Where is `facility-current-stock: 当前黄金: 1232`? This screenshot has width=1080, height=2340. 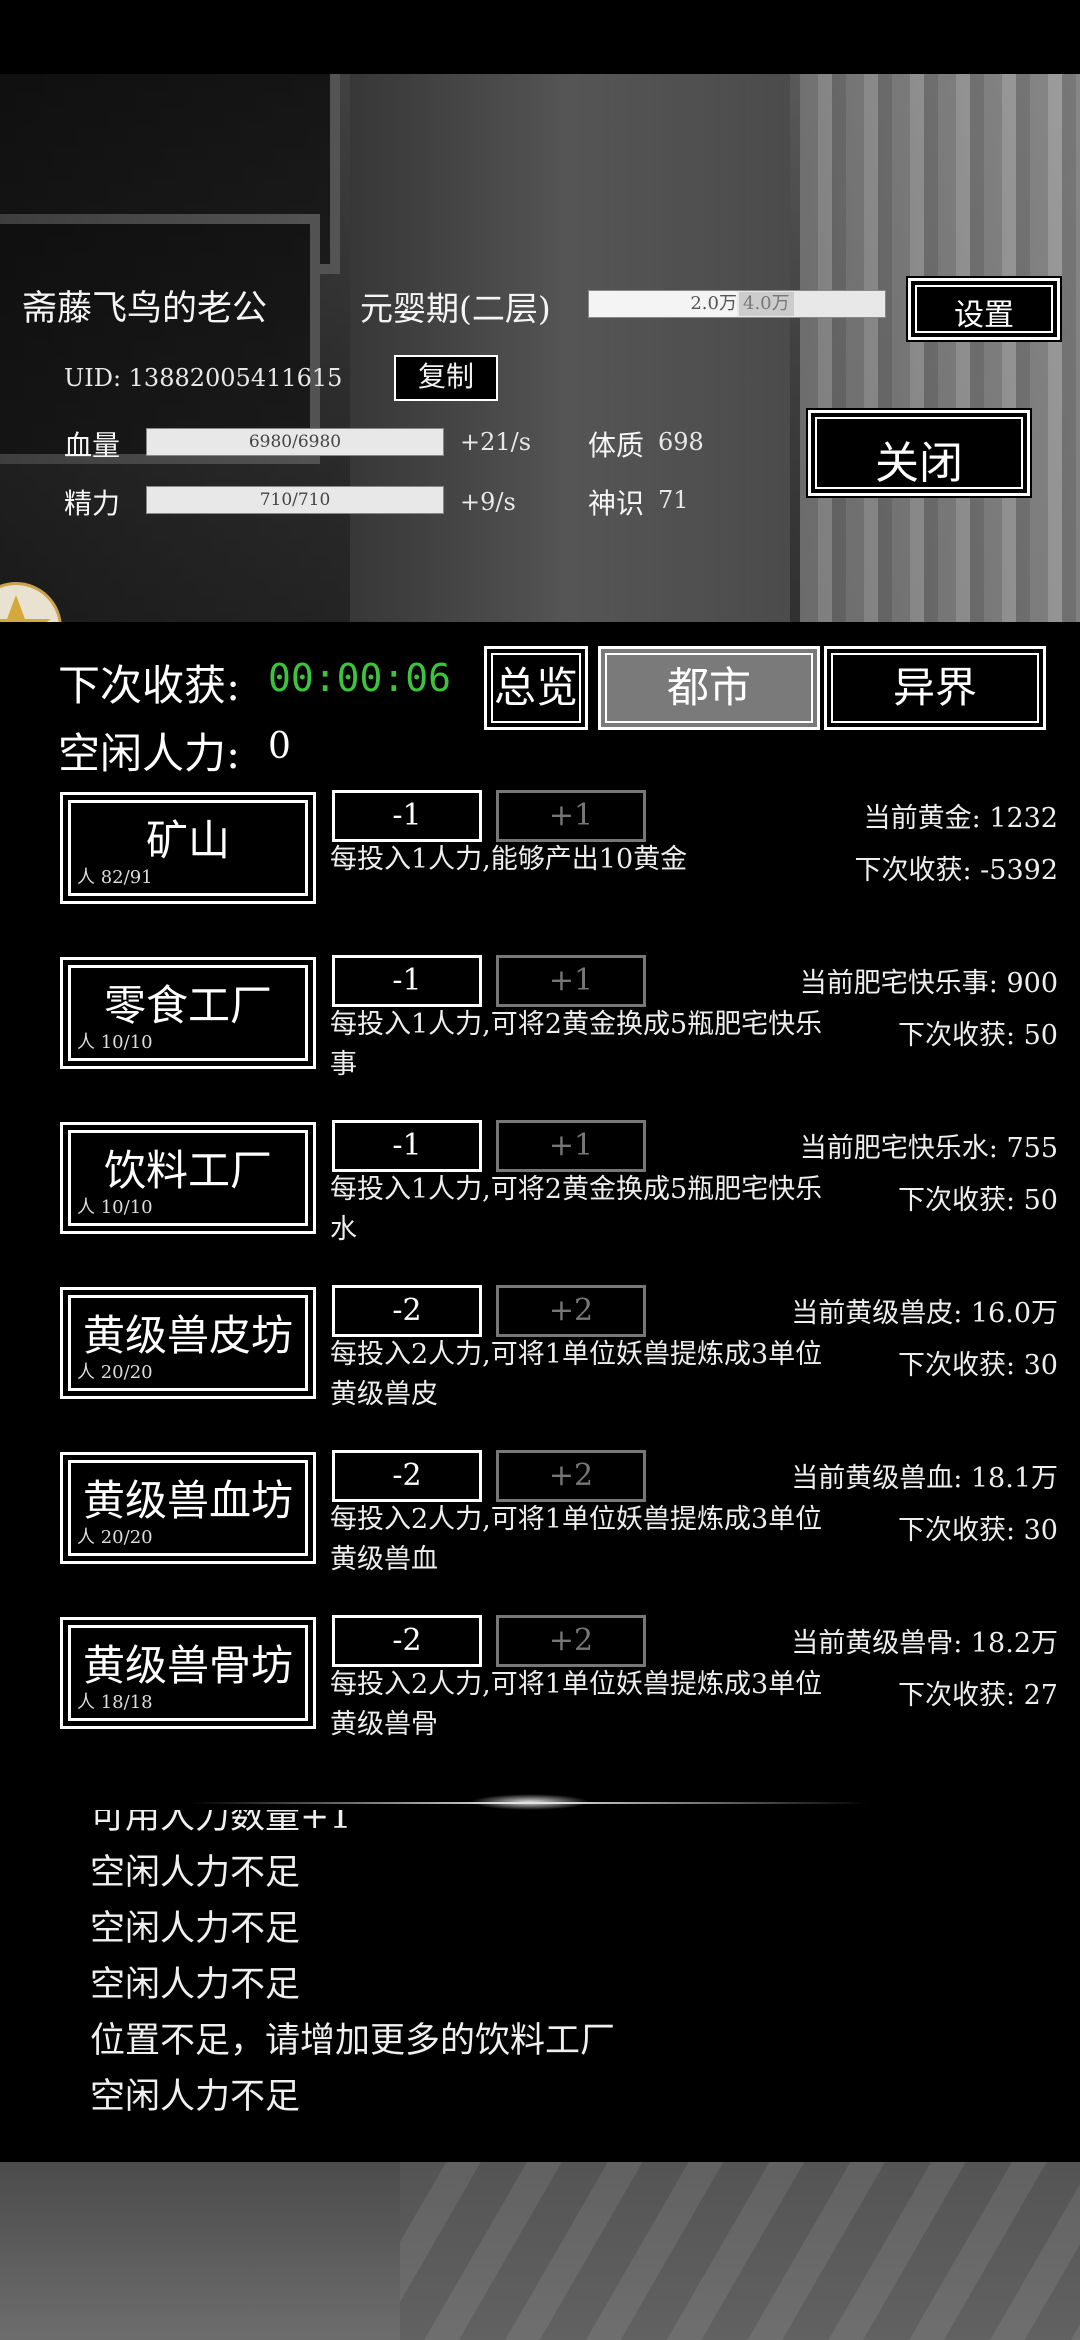
facility-current-stock: 当前黄金: 1232 is located at coordinates (960, 818).